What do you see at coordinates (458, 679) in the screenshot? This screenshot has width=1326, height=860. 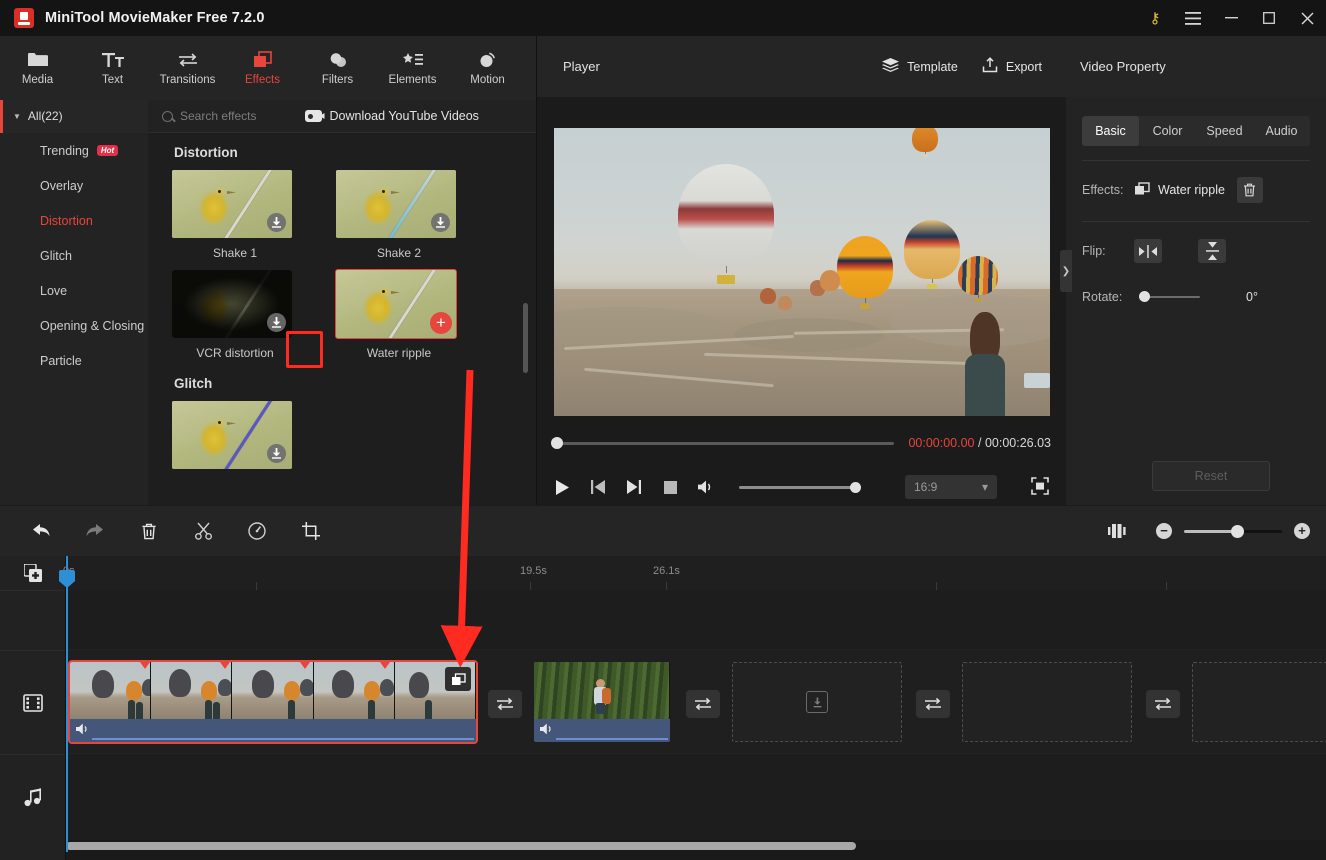 I see `timeline-clip-effect-badge` at bounding box center [458, 679].